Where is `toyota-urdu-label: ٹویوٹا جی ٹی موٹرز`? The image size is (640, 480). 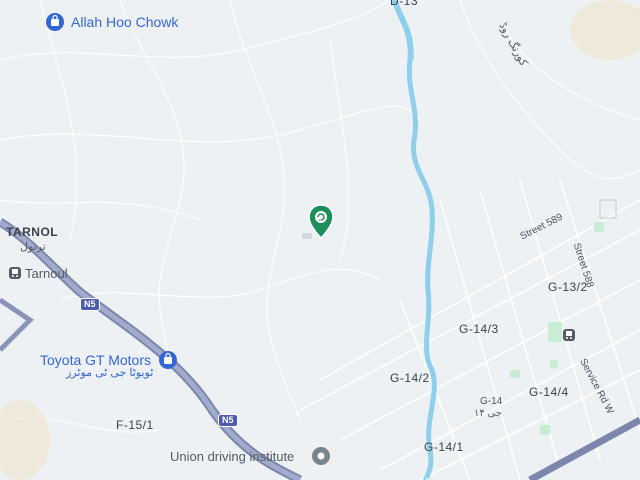 toyota-urdu-label: ٹویوٹا جی ٹی موٹرز is located at coordinates (110, 373).